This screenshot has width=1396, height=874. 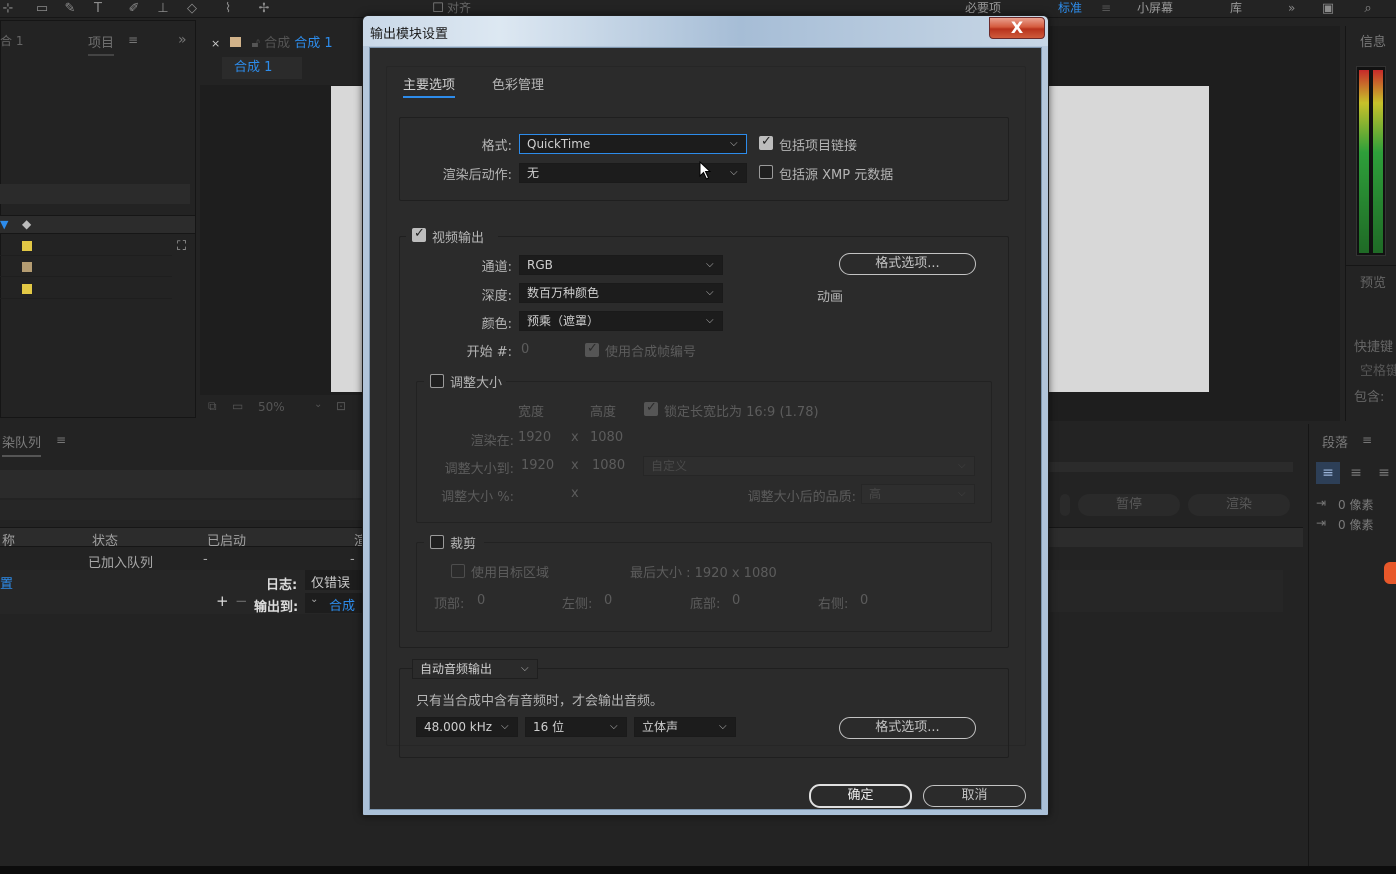 I want to click on close-icon: ×, so click(x=215, y=43).